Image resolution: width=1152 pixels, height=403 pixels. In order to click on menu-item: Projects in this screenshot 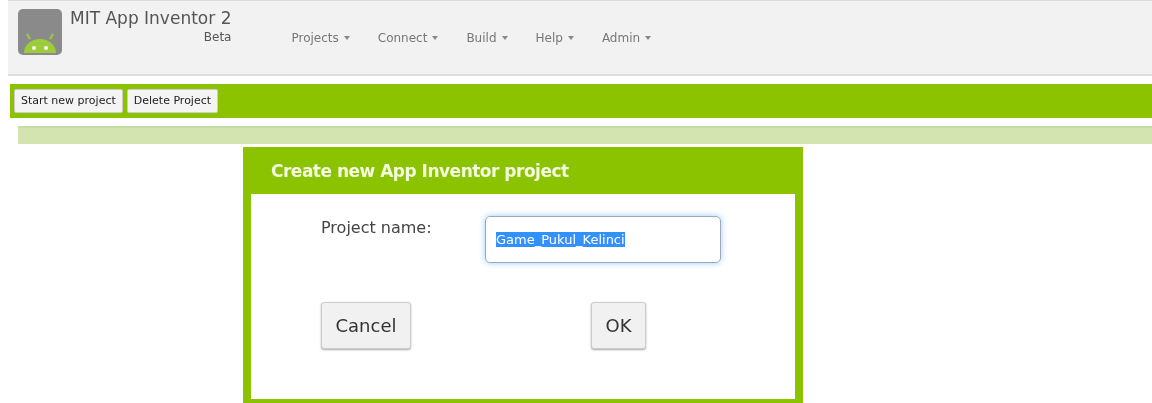, I will do `click(320, 38)`.